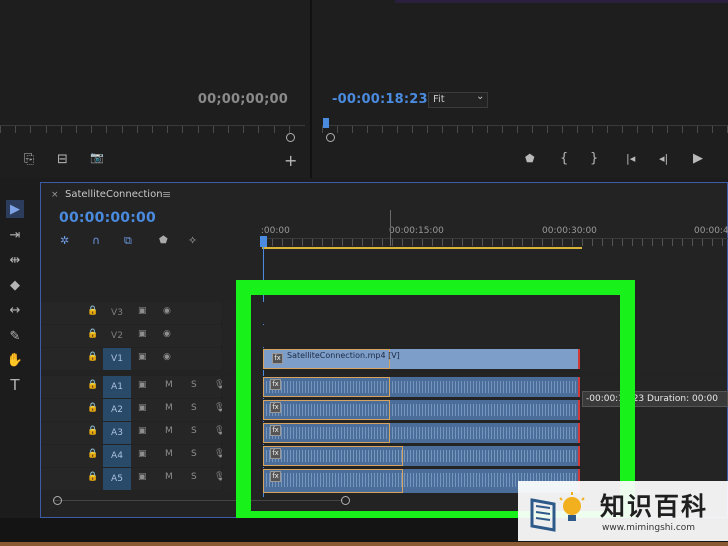 The image size is (728, 546). I want to click on track-header: 🔒 A1 ▣ M S 🎙, so click(133, 387).